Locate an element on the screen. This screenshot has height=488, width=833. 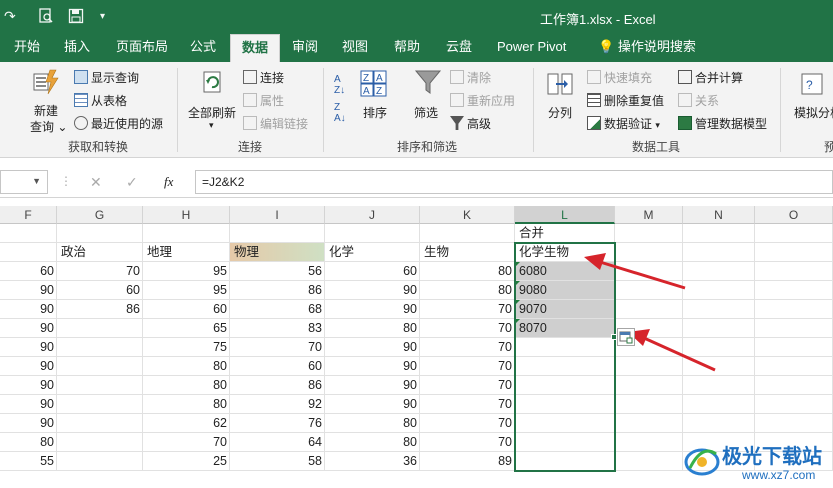
header-cell: 化学 is located at coordinates (372, 252).